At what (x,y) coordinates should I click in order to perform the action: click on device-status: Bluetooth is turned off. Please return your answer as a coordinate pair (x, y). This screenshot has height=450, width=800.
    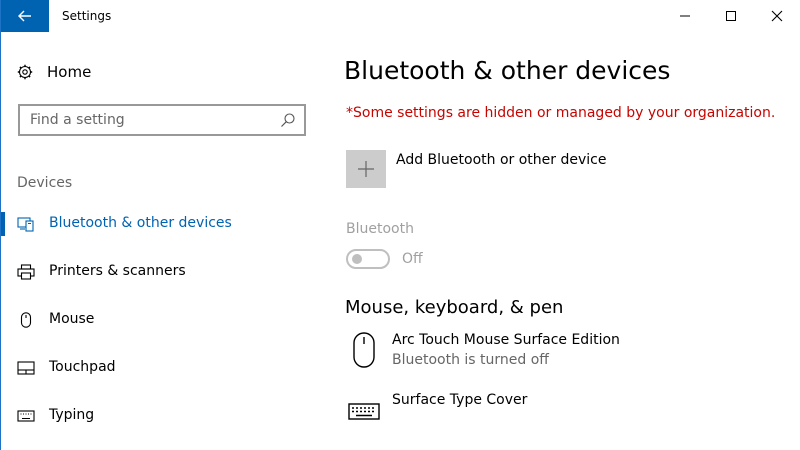
    Looking at the image, I should click on (470, 360).